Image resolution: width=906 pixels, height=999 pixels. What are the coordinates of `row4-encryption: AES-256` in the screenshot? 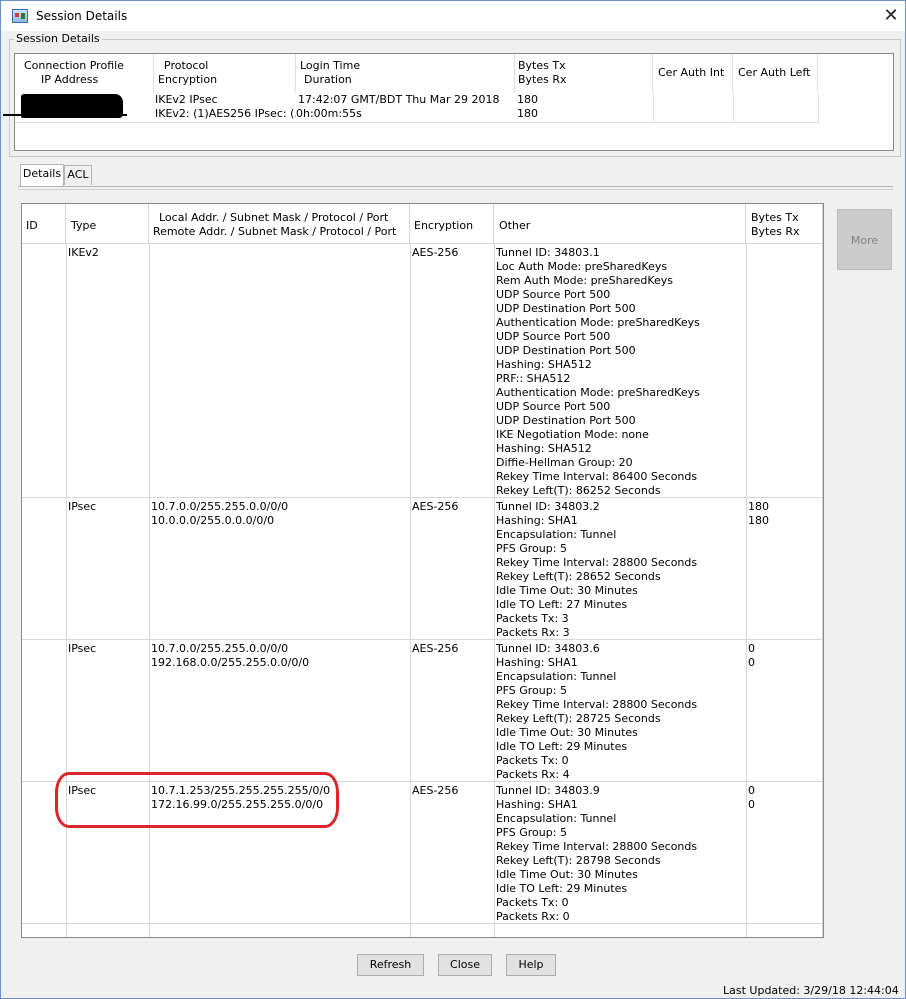 It's located at (435, 790).